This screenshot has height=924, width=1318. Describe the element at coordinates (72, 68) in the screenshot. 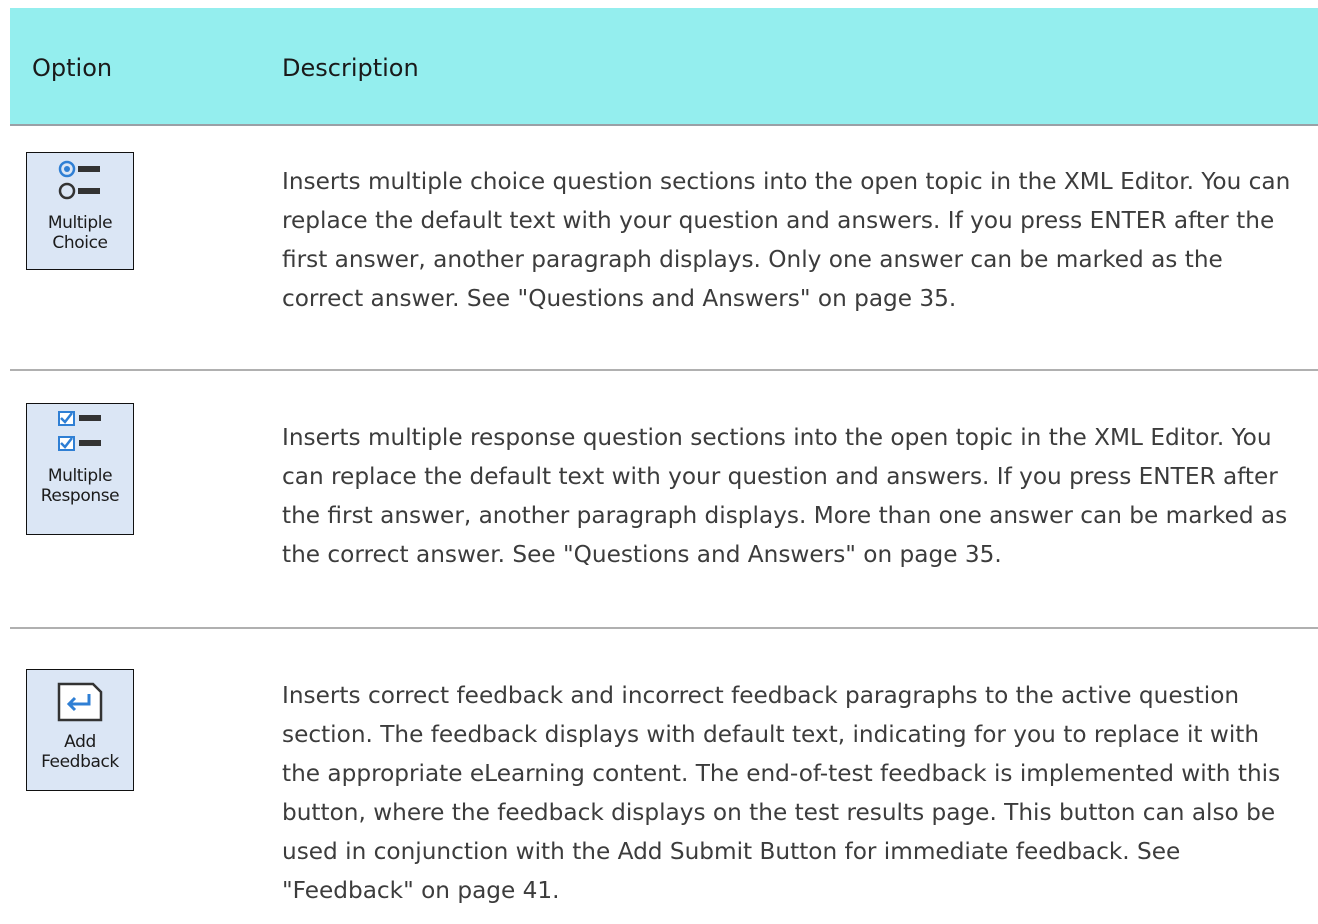

I see `header-option: Option` at that location.